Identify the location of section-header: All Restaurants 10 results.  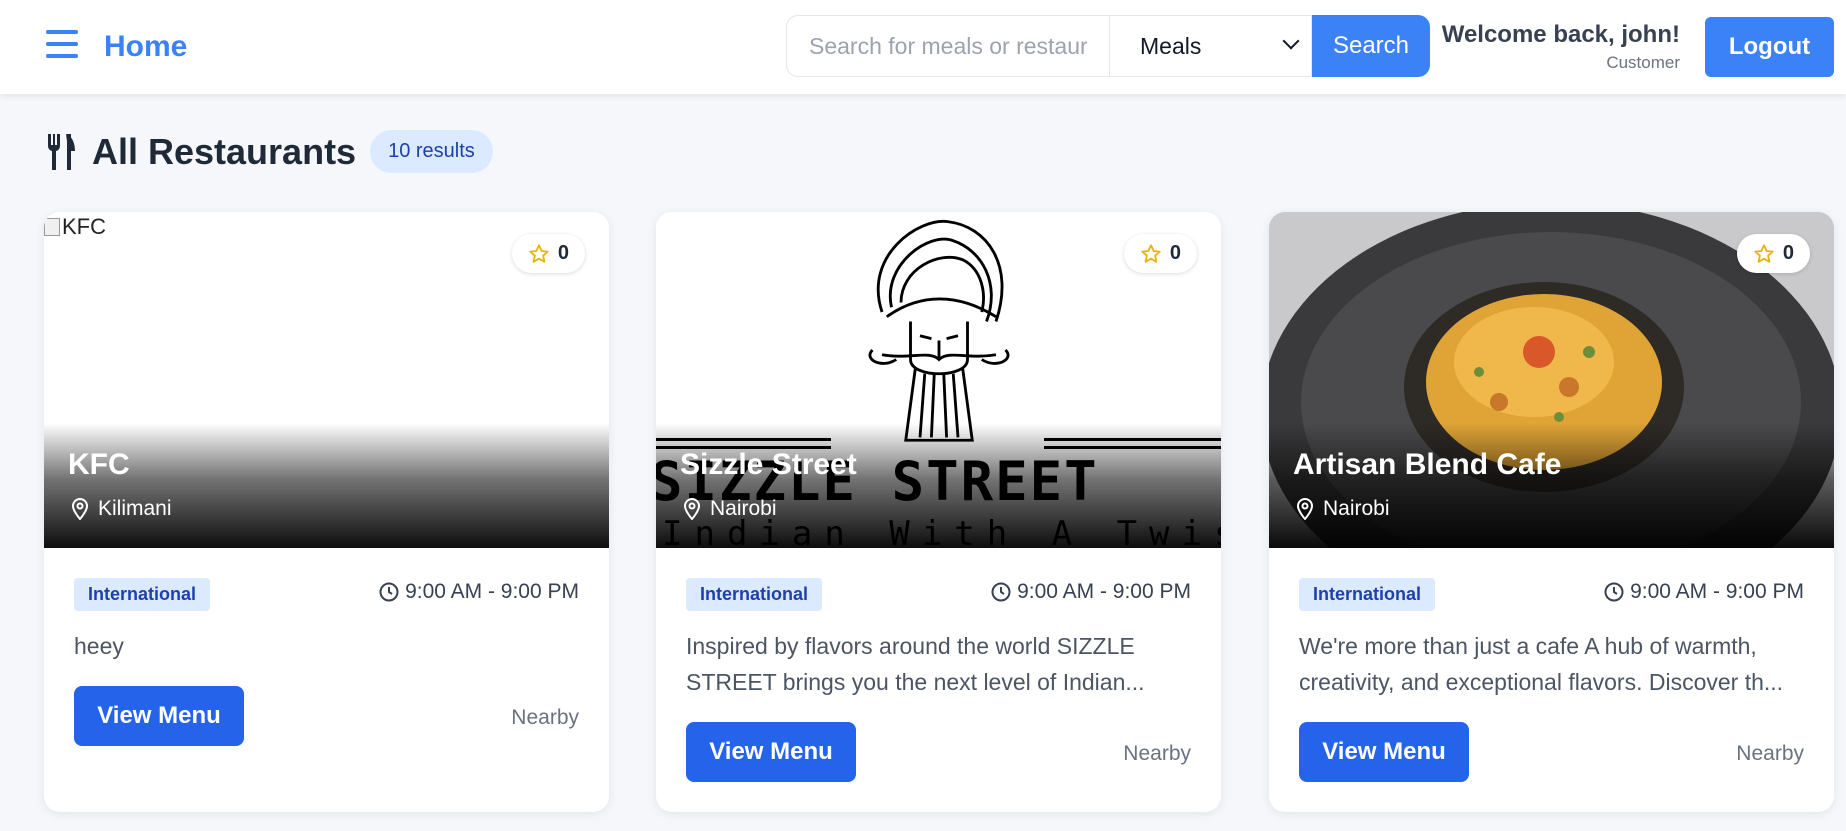
(269, 151).